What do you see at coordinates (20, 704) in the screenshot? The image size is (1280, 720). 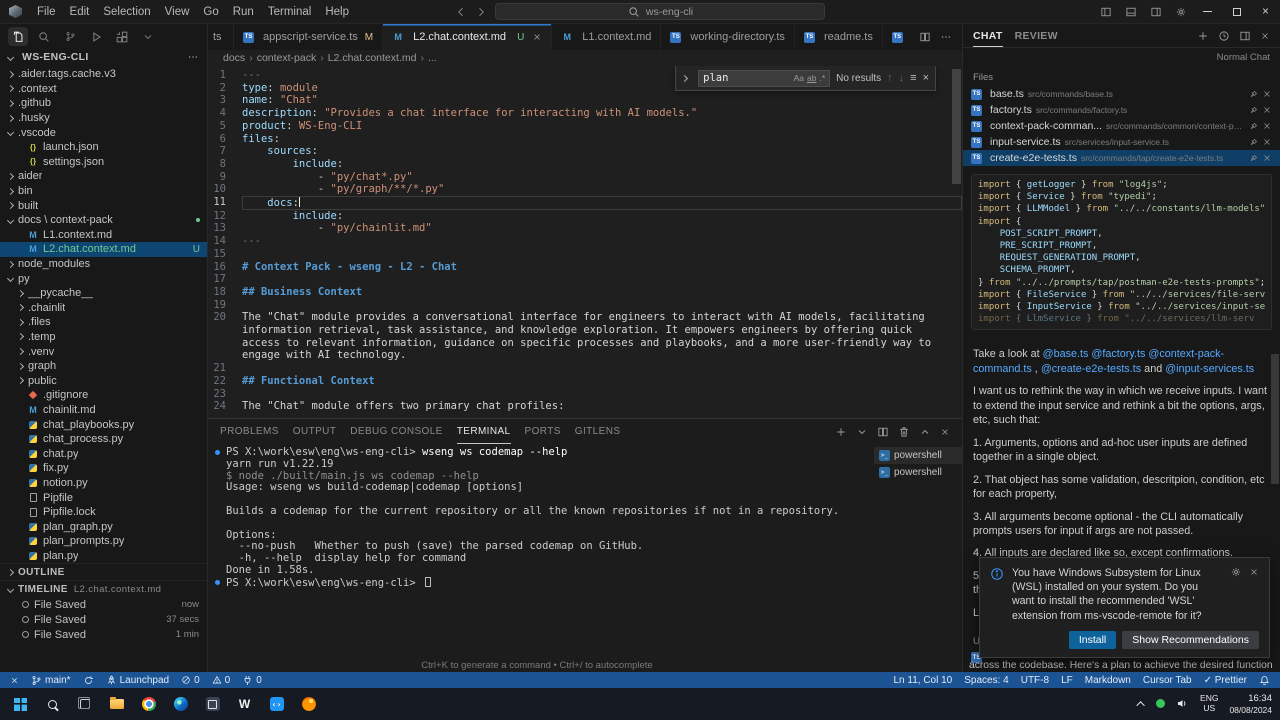 I see `start-button` at bounding box center [20, 704].